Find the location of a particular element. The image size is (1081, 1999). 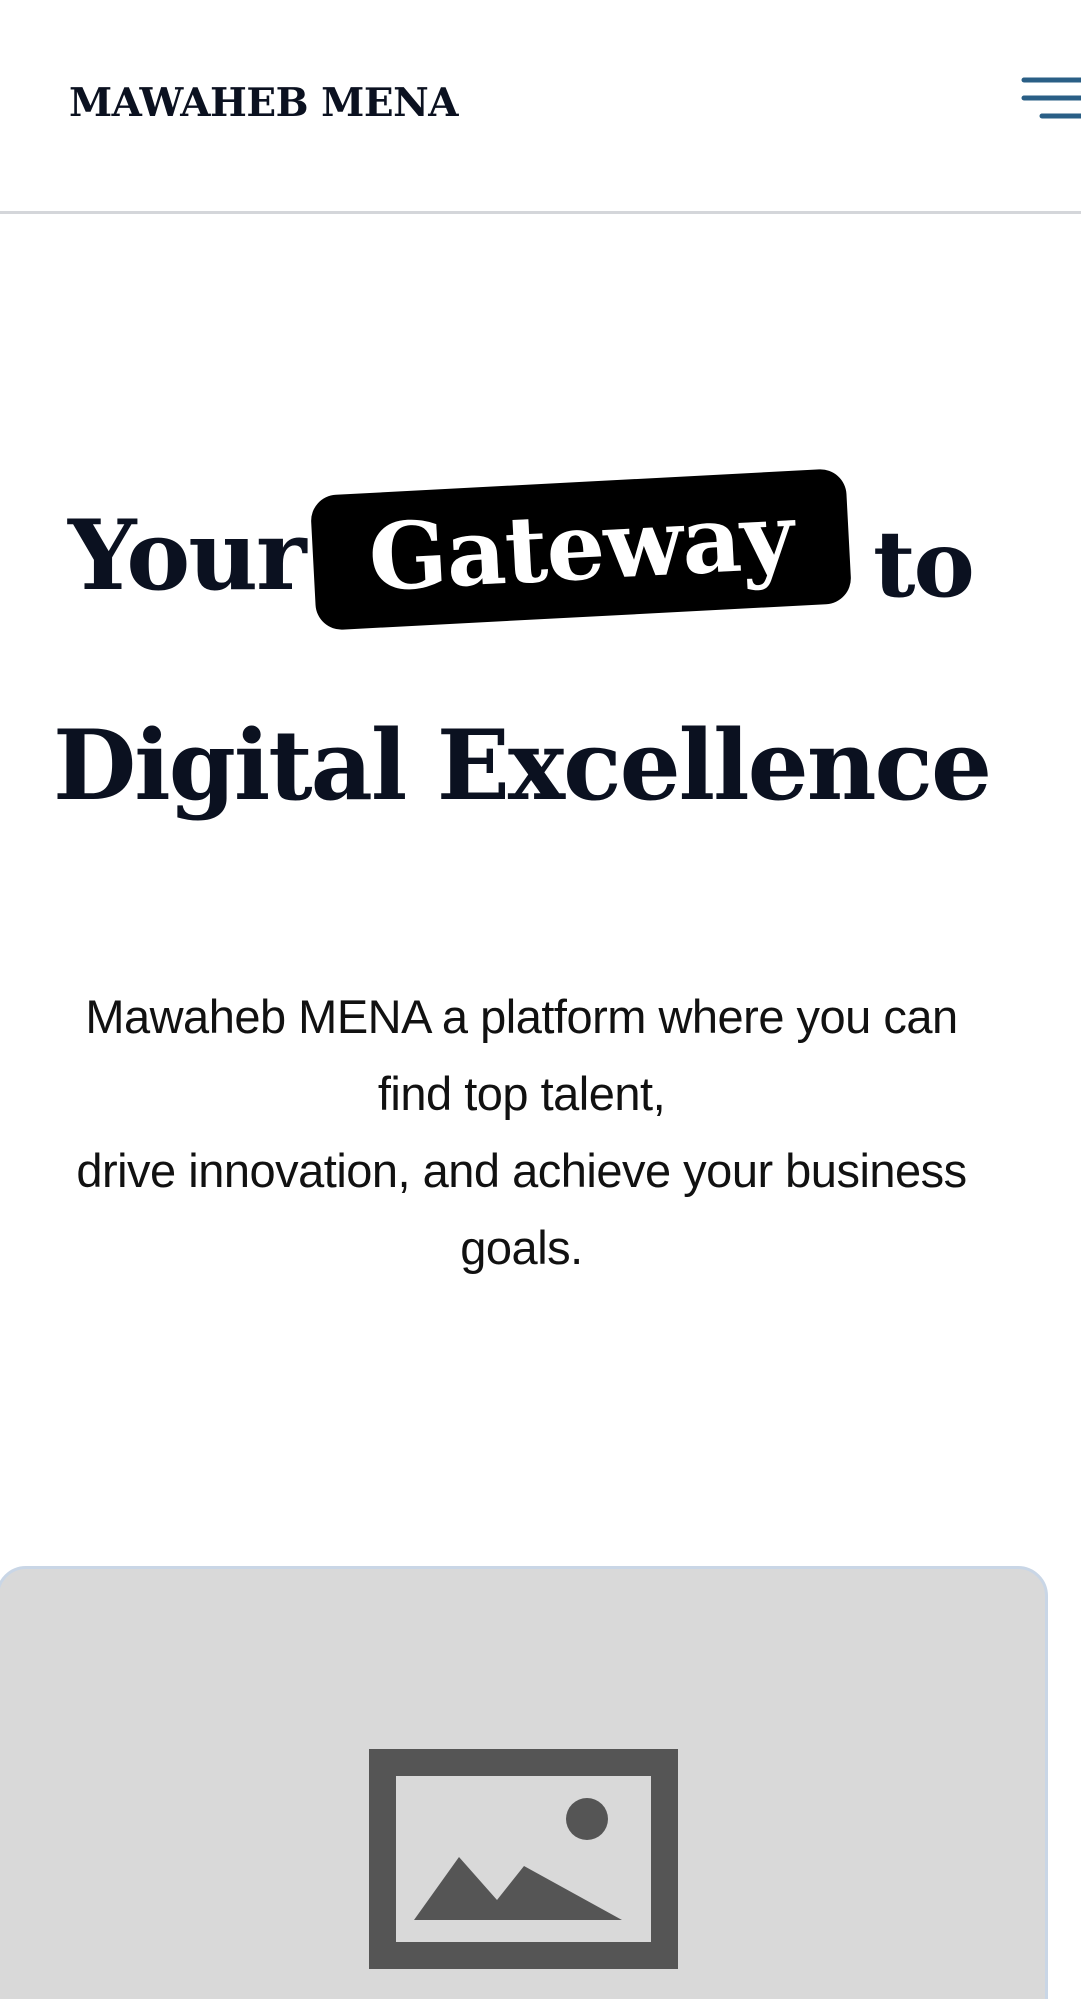

hero-highlight-text: Gateway is located at coordinates (581, 546).